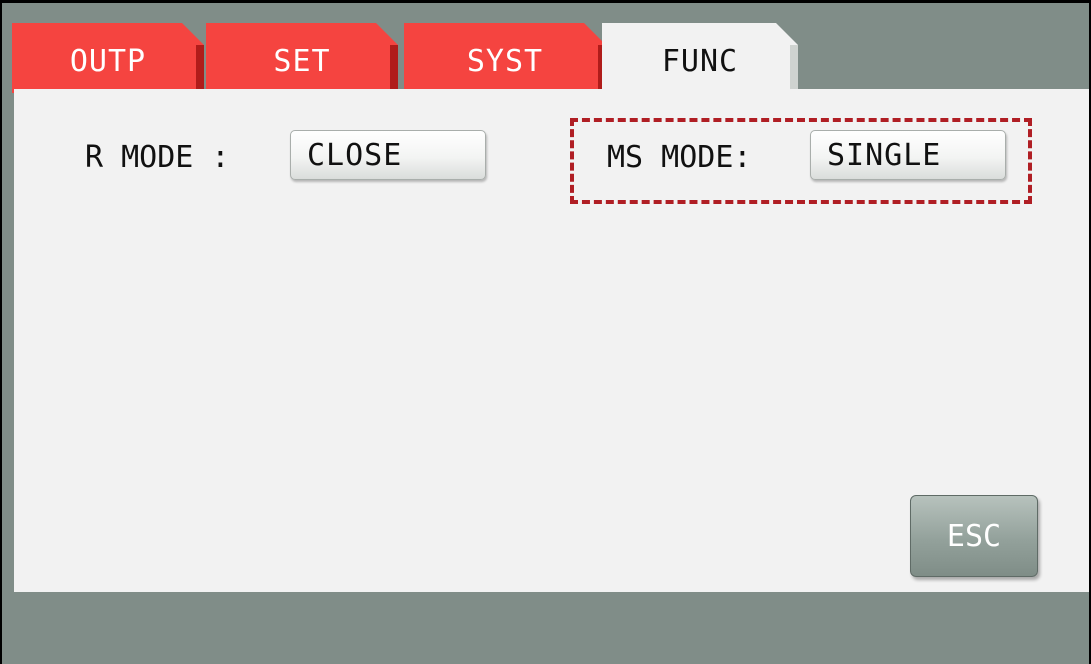 This screenshot has width=1091, height=664. I want to click on tab-outp-label: OUTP, so click(108, 61).